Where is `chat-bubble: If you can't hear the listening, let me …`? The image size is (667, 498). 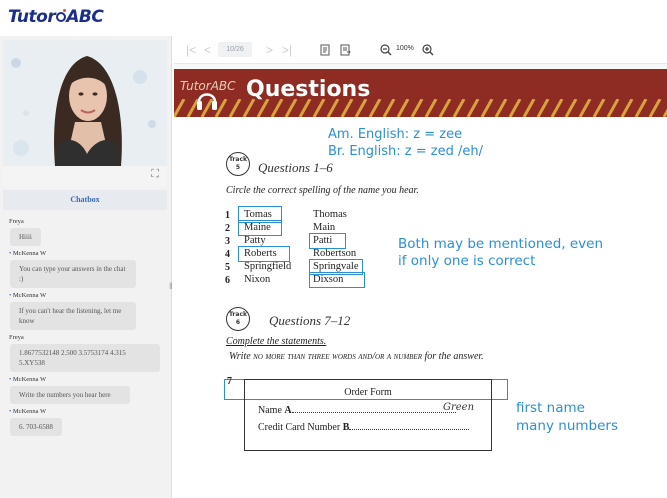 chat-bubble: If you can't hear the listening, let me … is located at coordinates (73, 316).